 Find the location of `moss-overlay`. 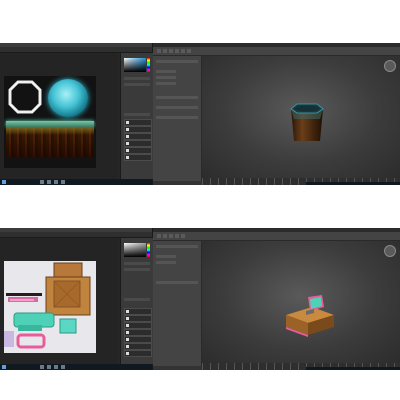

moss-overlay is located at coordinates (50, 131).